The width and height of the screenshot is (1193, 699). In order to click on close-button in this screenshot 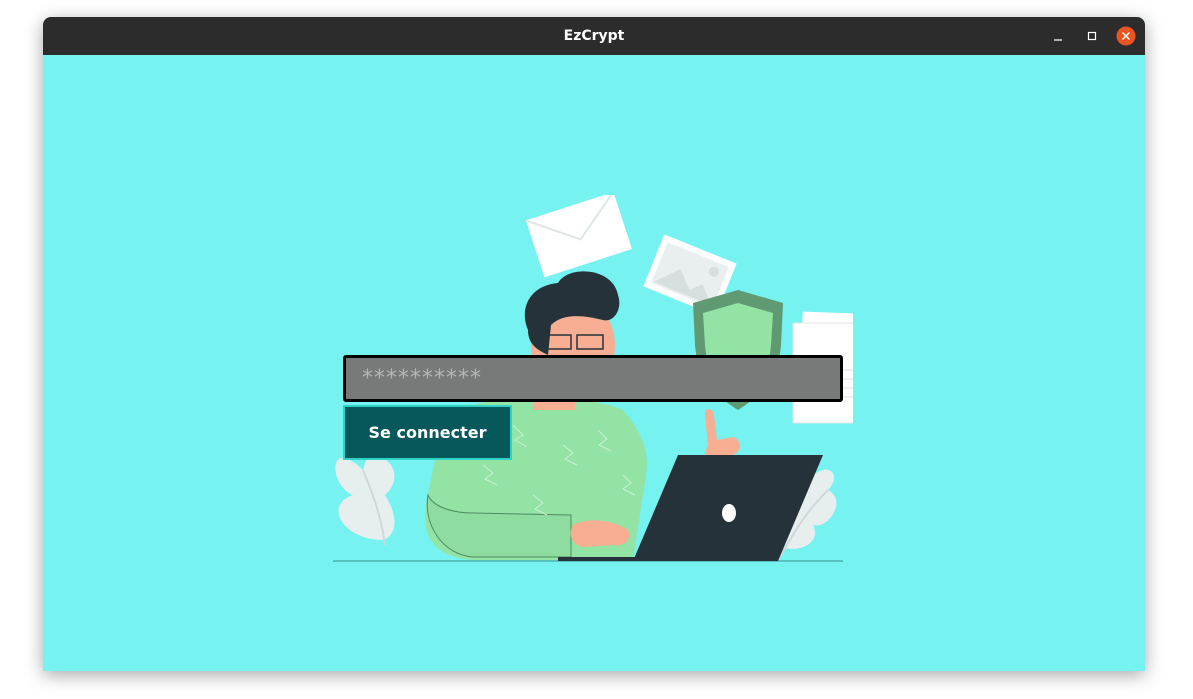, I will do `click(1126, 36)`.